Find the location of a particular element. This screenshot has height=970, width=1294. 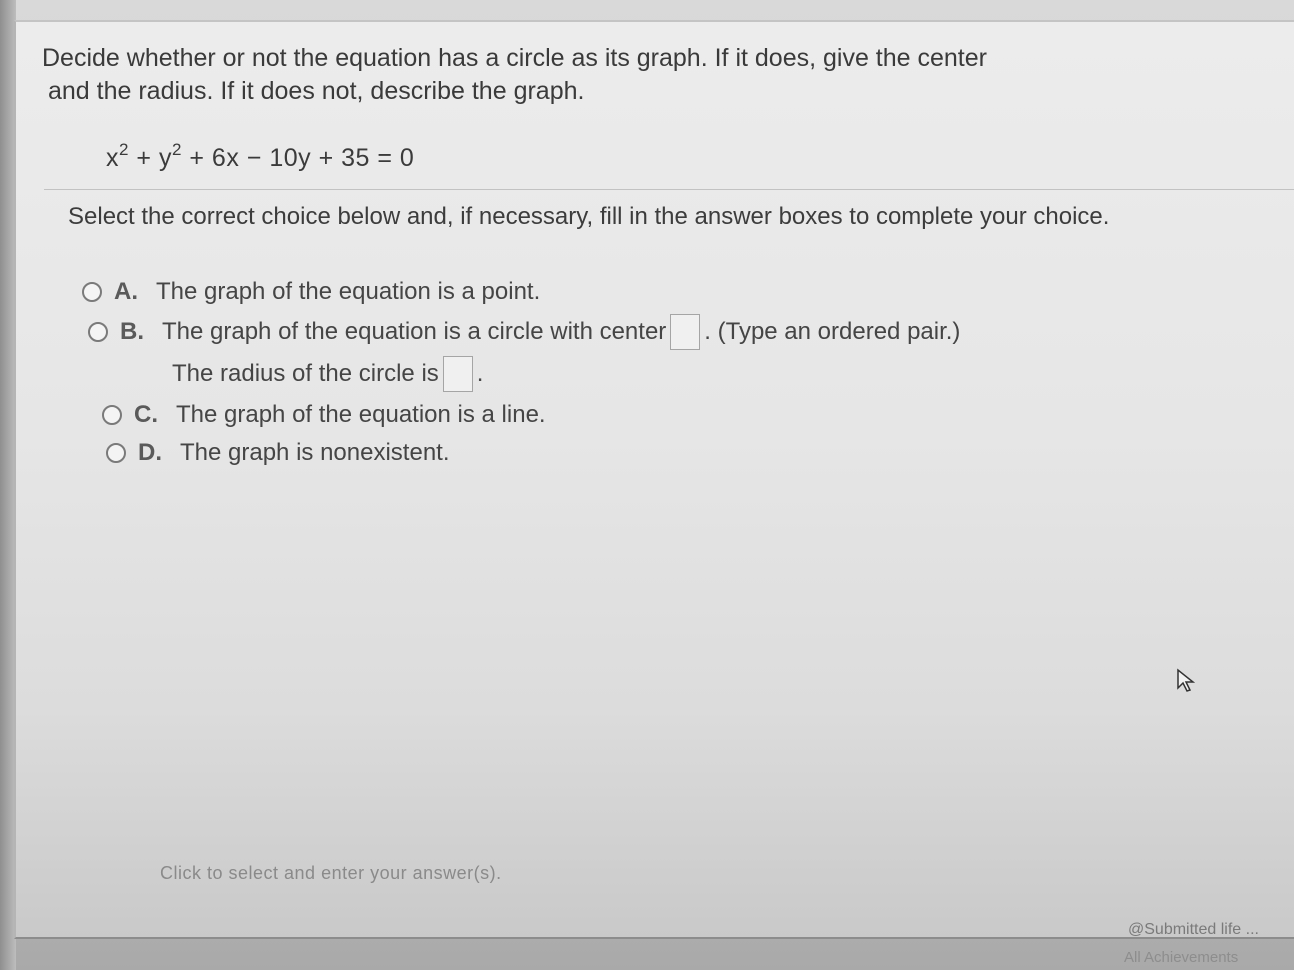

center-answer-box is located at coordinates (685, 332).